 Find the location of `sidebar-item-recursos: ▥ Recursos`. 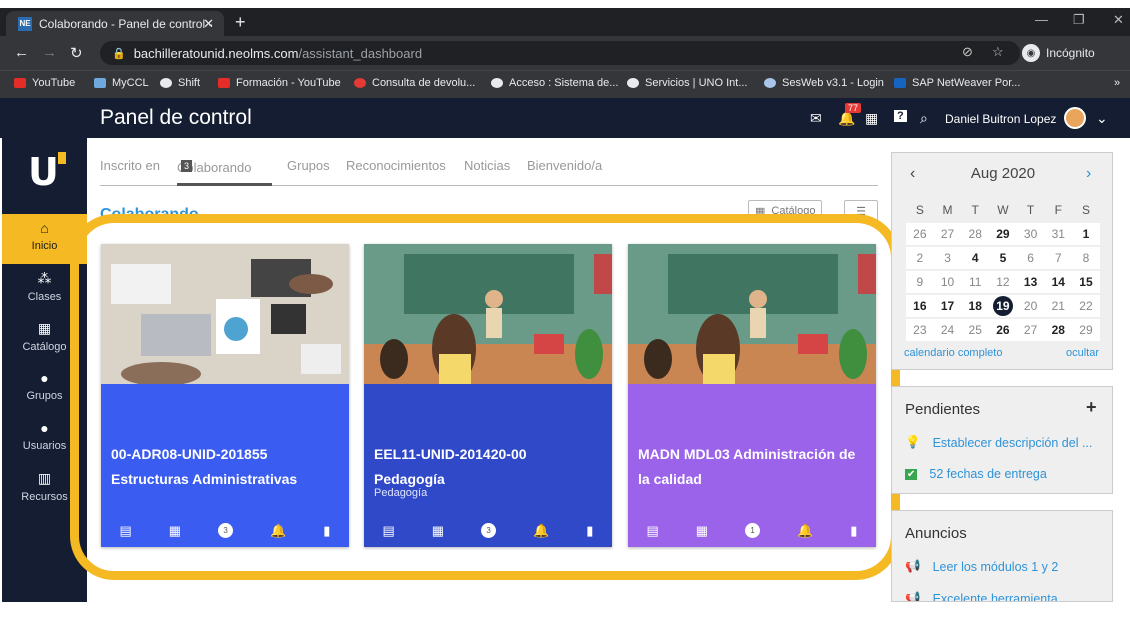

sidebar-item-recursos: ▥ Recursos is located at coordinates (44, 489).